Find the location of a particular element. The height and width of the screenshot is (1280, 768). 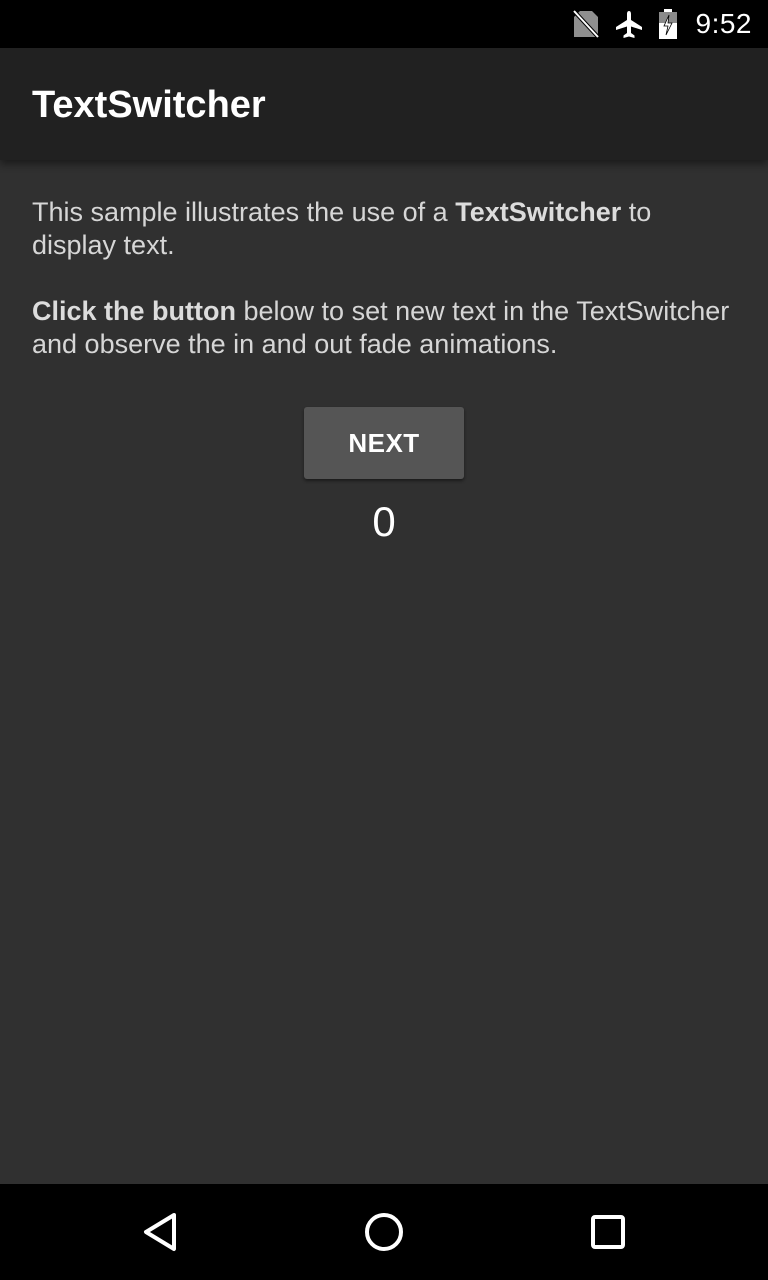

battery-icon is located at coordinates (668, 24).